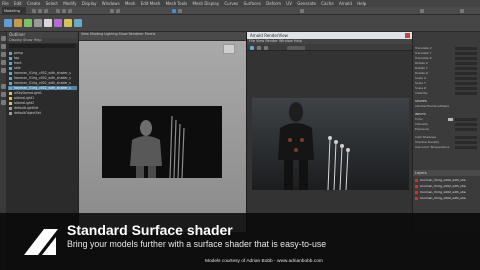  I want to click on outliner-item-selected: Ironman_V1rig_v002_with_shader_s, so click(42, 88).